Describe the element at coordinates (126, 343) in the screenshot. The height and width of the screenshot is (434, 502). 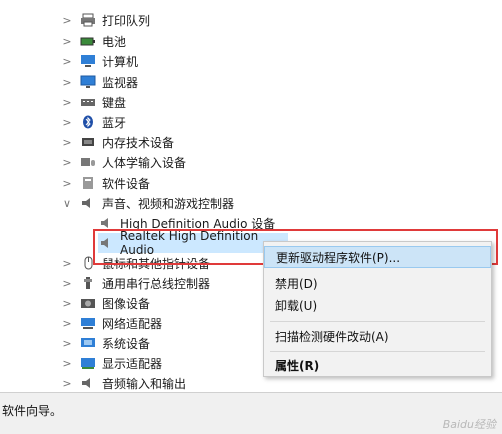
I see `tree-item-label: 系统设备` at that location.